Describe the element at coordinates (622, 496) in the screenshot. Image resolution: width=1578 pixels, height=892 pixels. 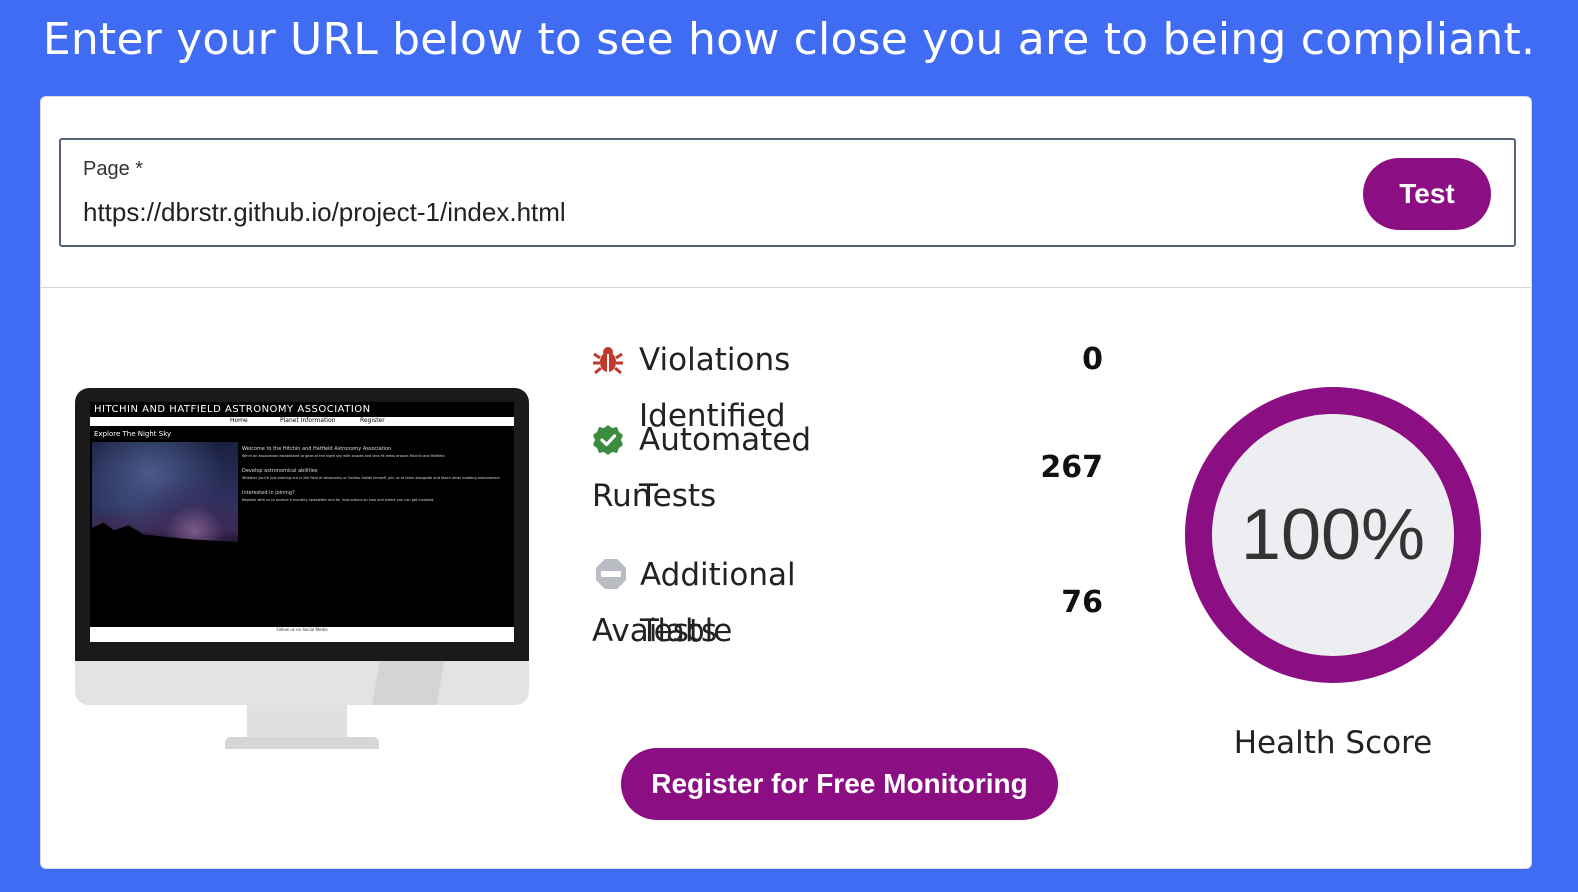
I see `automated-label-line2: Run` at that location.